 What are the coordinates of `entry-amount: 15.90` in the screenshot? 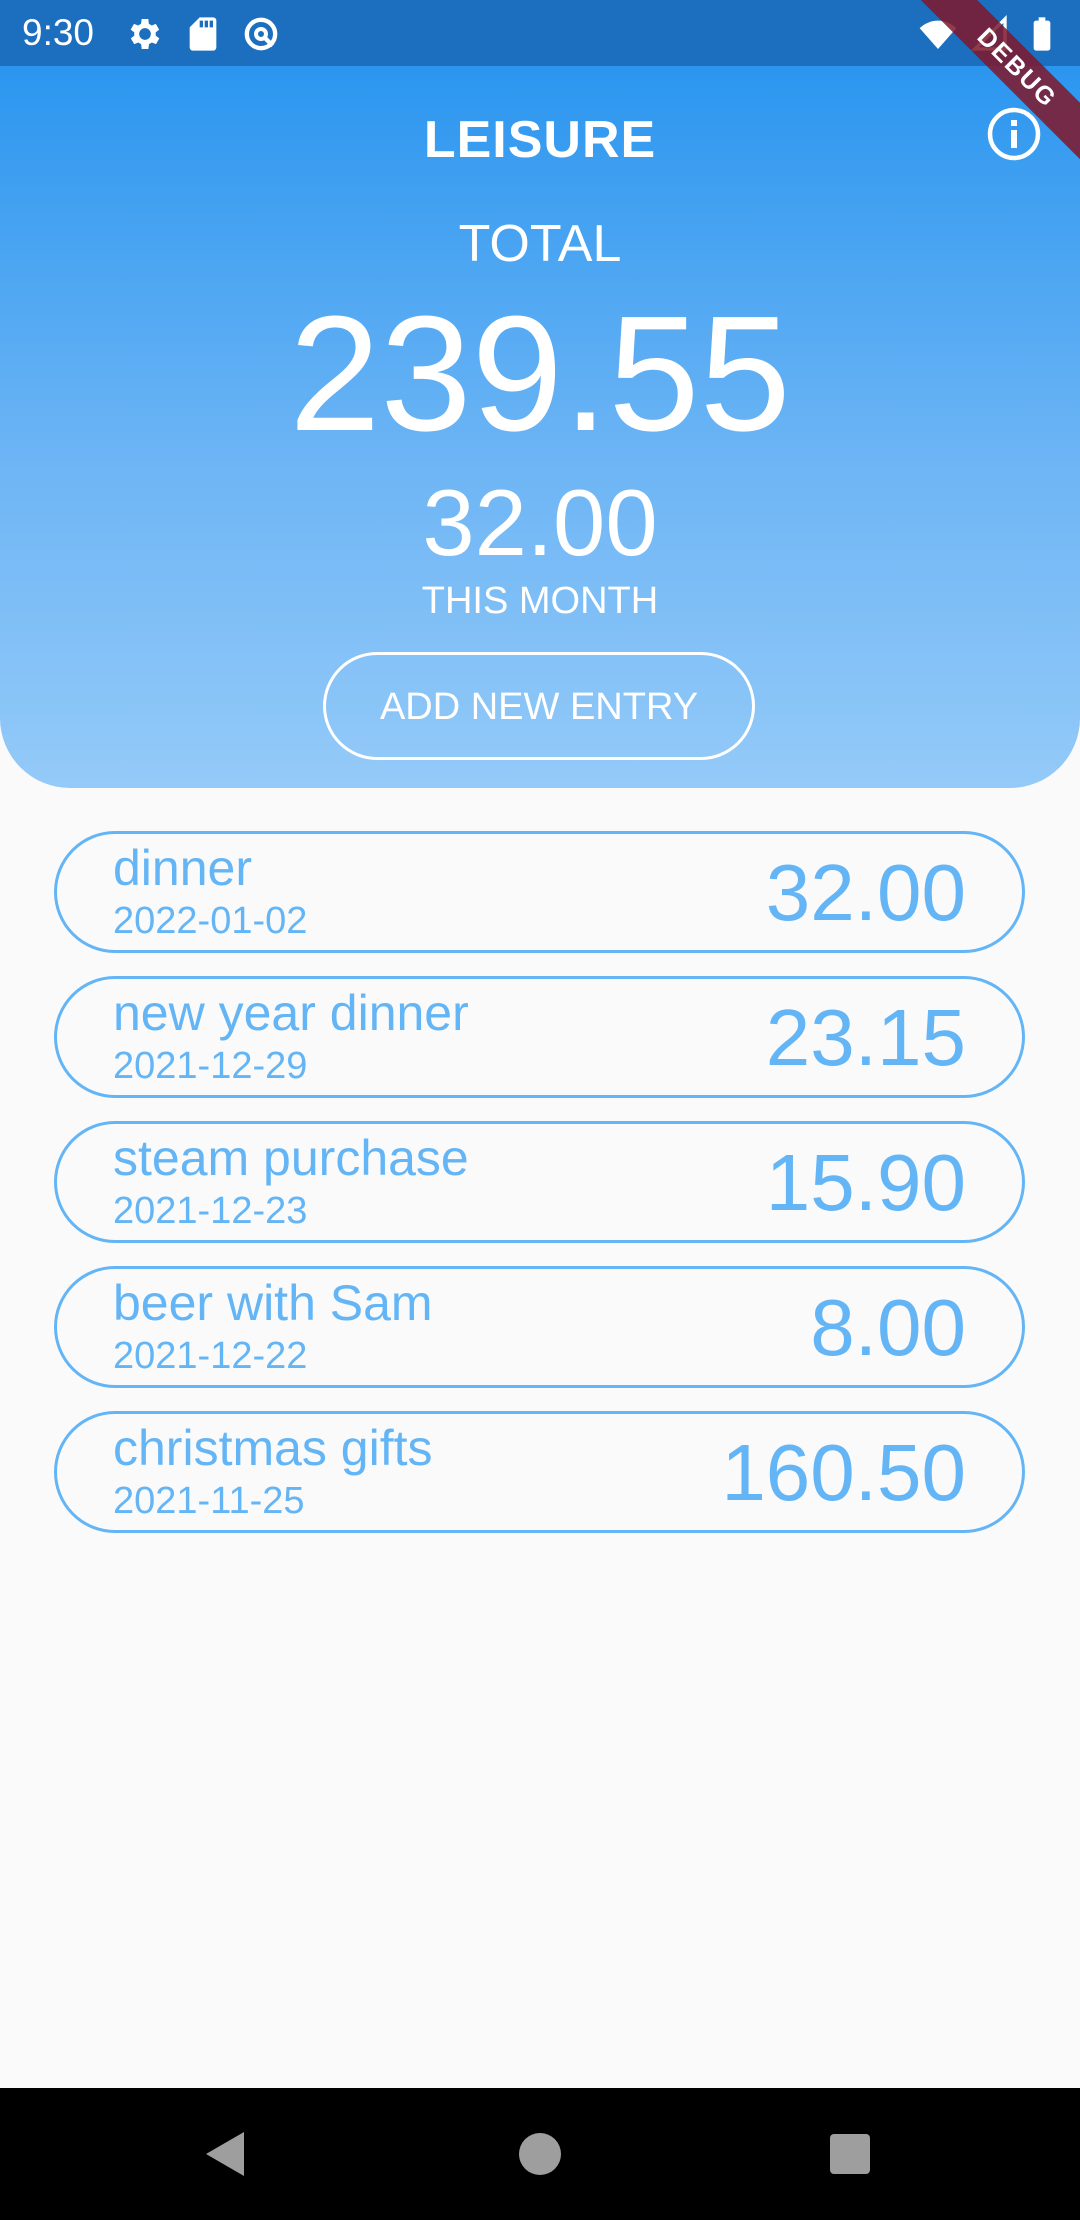 It's located at (865, 1182).